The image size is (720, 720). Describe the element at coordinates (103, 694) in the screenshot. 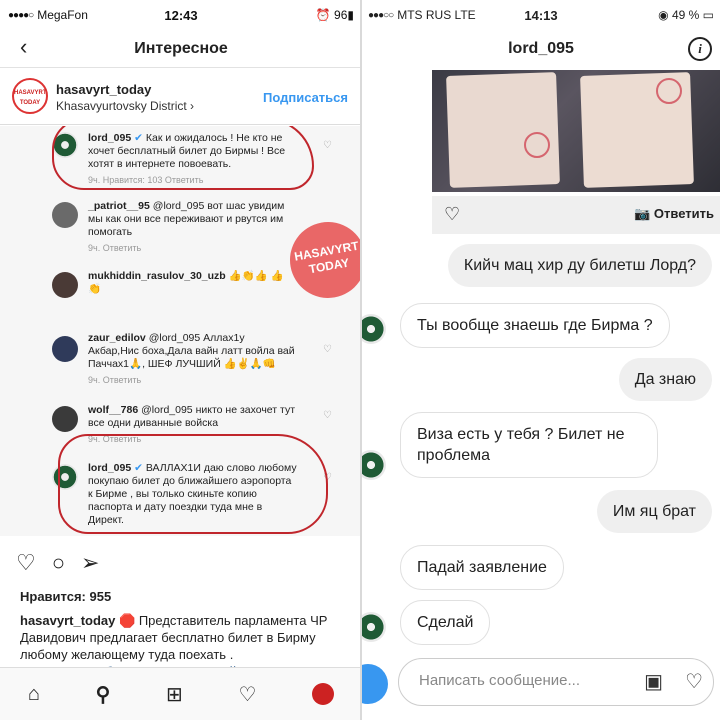

I see `search-icon: ⚲` at that location.